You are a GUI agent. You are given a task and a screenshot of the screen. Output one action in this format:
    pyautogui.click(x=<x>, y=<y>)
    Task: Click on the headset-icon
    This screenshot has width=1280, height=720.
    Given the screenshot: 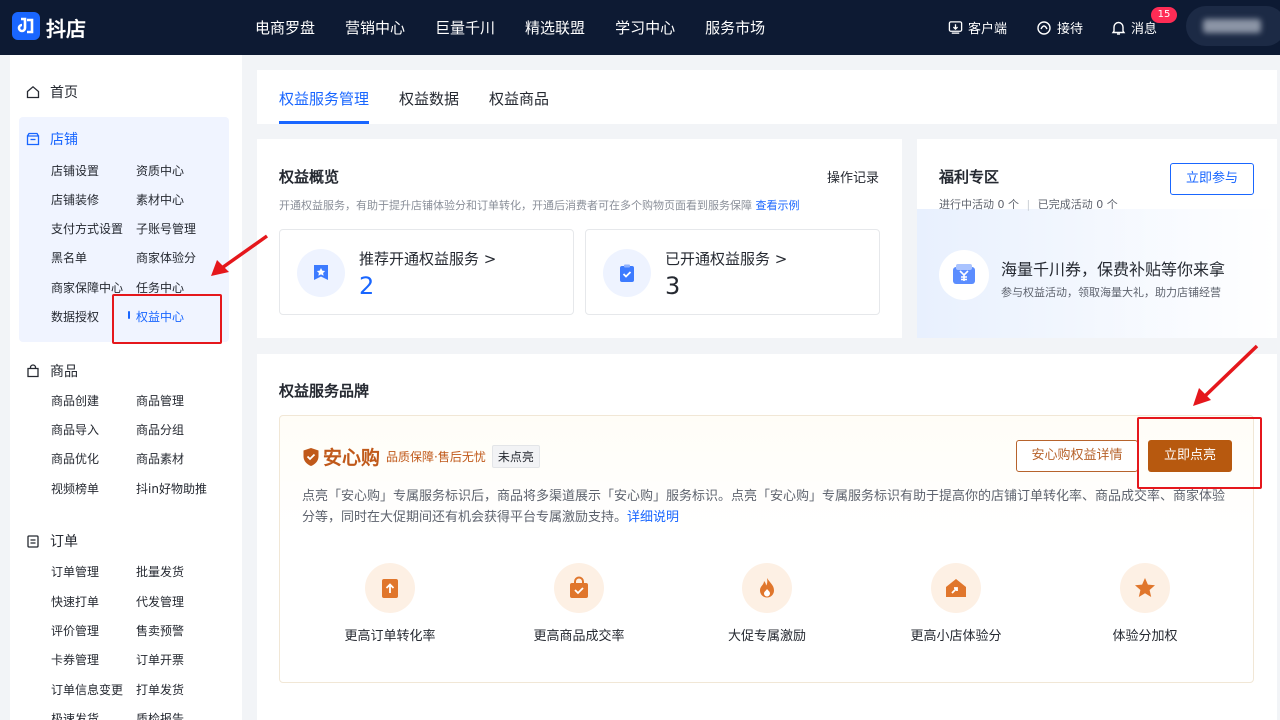 What is the action you would take?
    pyautogui.click(x=1044, y=27)
    